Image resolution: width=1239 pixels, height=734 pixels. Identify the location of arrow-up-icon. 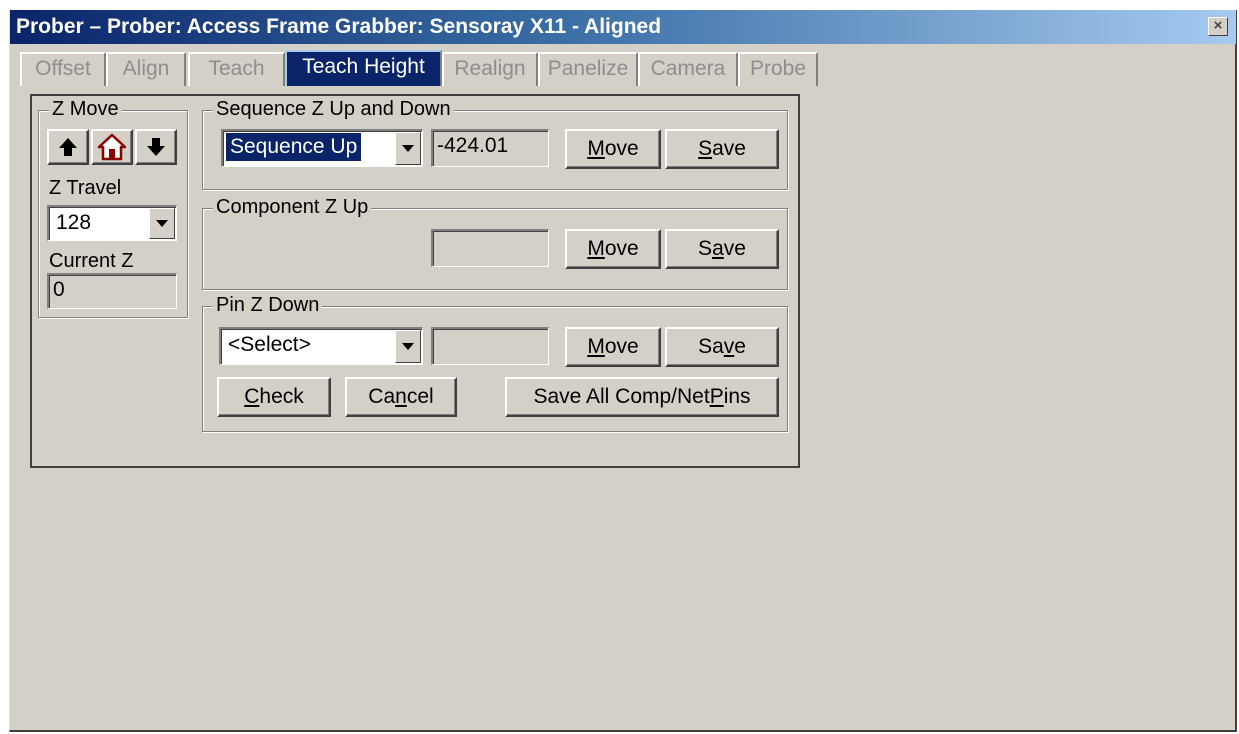
(68, 147).